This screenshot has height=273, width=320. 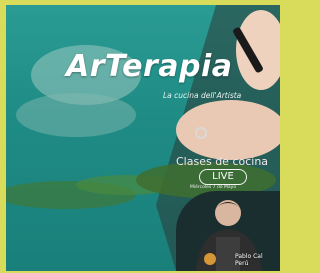 What do you see at coordinates (242, 263) in the screenshot?
I see `chef-name-line2: Perú` at bounding box center [242, 263].